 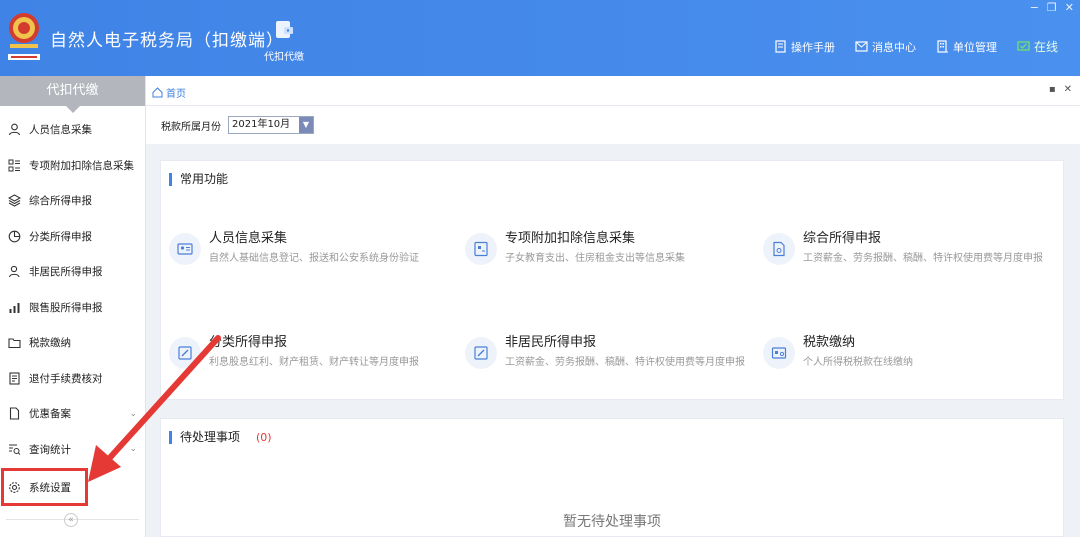 I want to click on layers-icon, so click(x=14, y=200).